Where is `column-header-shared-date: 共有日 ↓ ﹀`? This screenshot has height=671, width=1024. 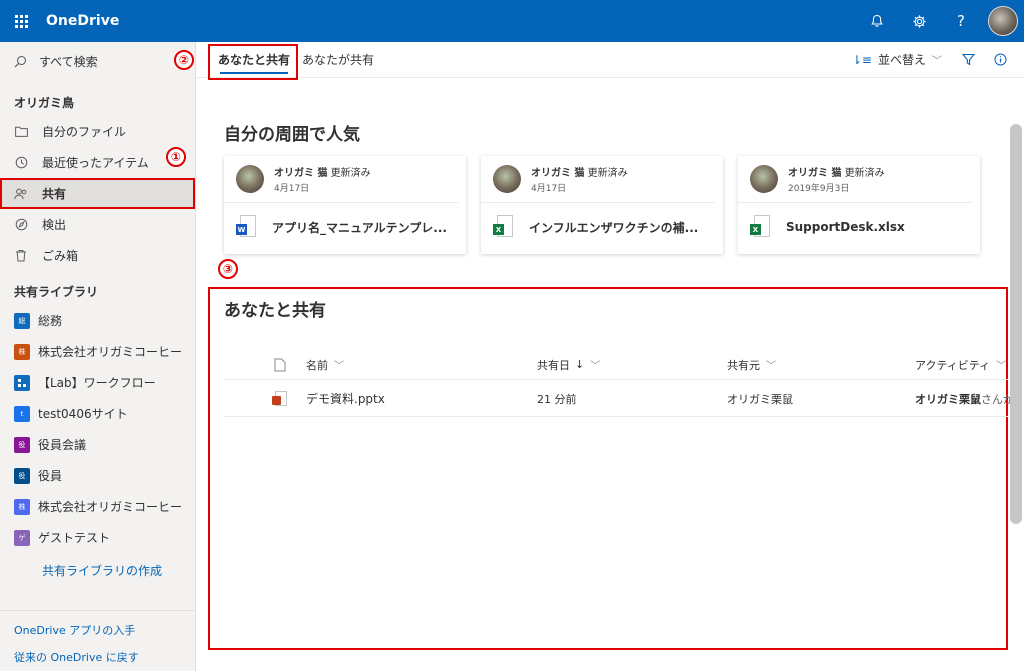 column-header-shared-date: 共有日 ↓ ﹀ is located at coordinates (568, 364).